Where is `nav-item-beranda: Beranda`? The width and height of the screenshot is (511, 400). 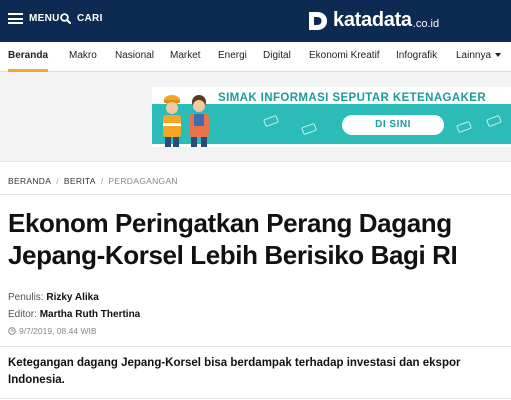 nav-item-beranda: Beranda is located at coordinates (28, 57).